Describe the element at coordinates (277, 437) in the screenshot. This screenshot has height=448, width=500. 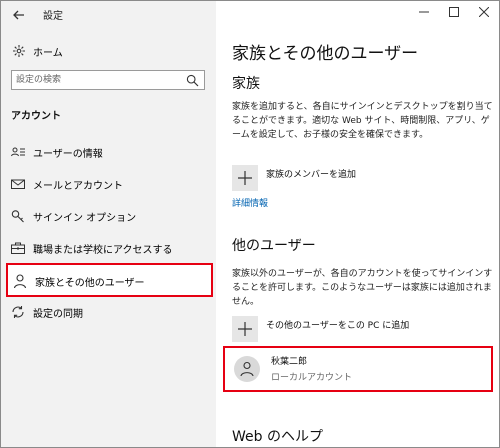
I see `web-help-heading: Web のヘルプ` at that location.